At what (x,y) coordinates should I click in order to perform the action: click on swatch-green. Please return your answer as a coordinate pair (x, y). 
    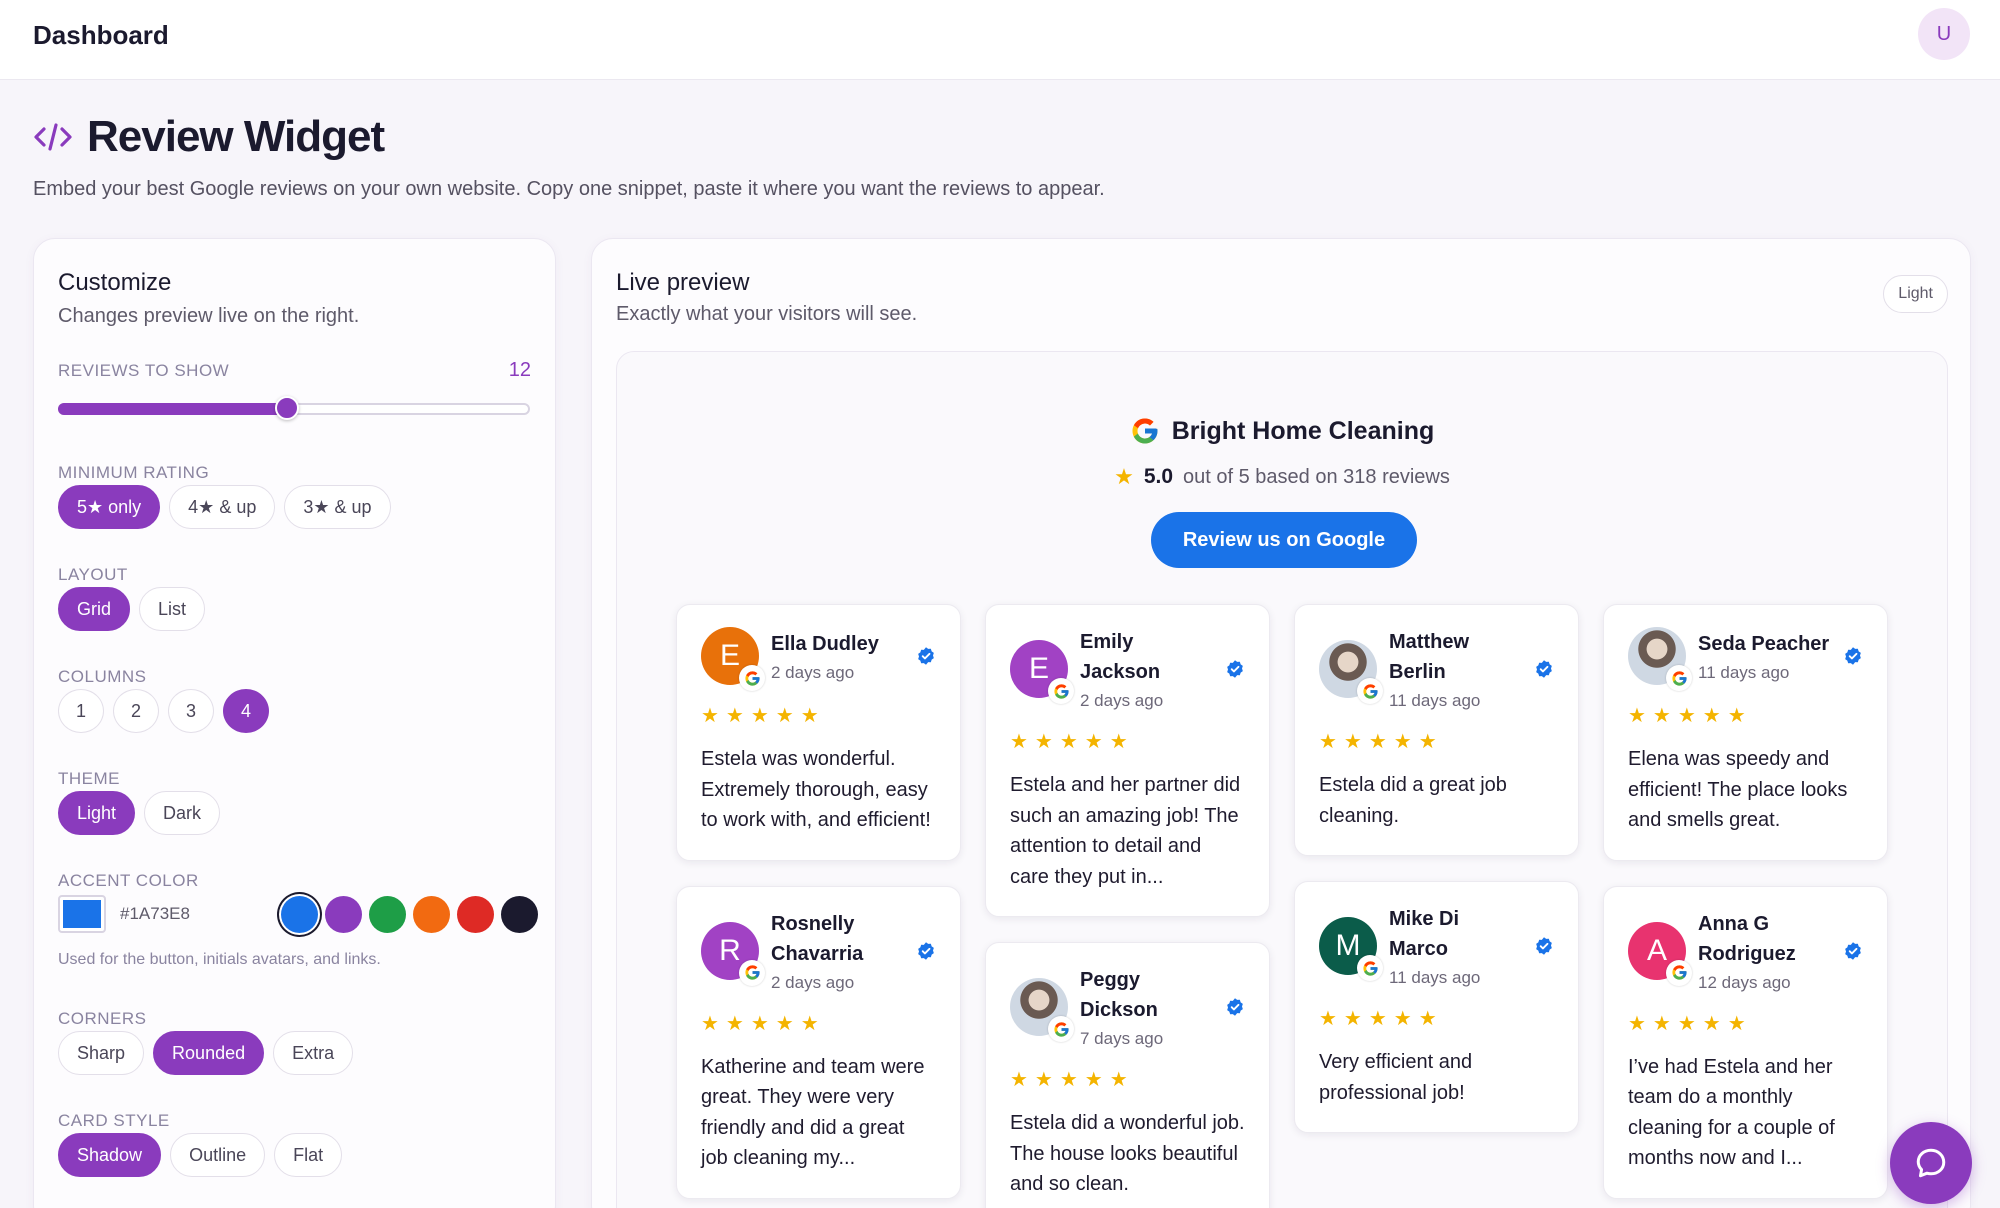
    Looking at the image, I should click on (387, 914).